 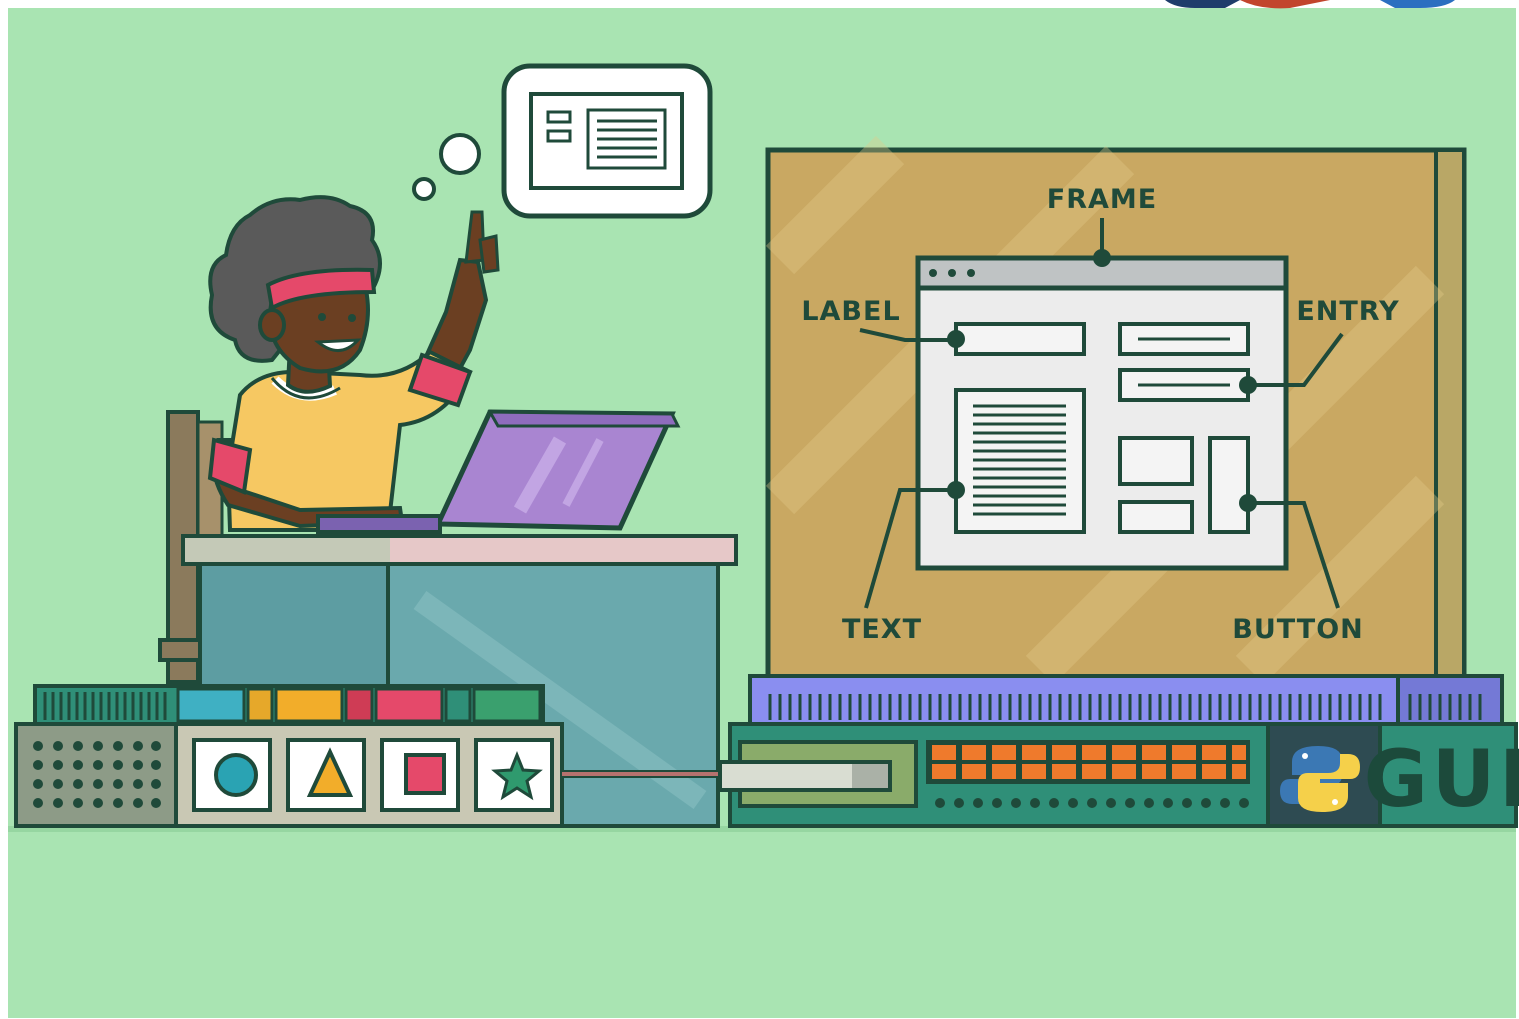 What do you see at coordinates (514, 775) in the screenshot?
I see `star-icon` at bounding box center [514, 775].